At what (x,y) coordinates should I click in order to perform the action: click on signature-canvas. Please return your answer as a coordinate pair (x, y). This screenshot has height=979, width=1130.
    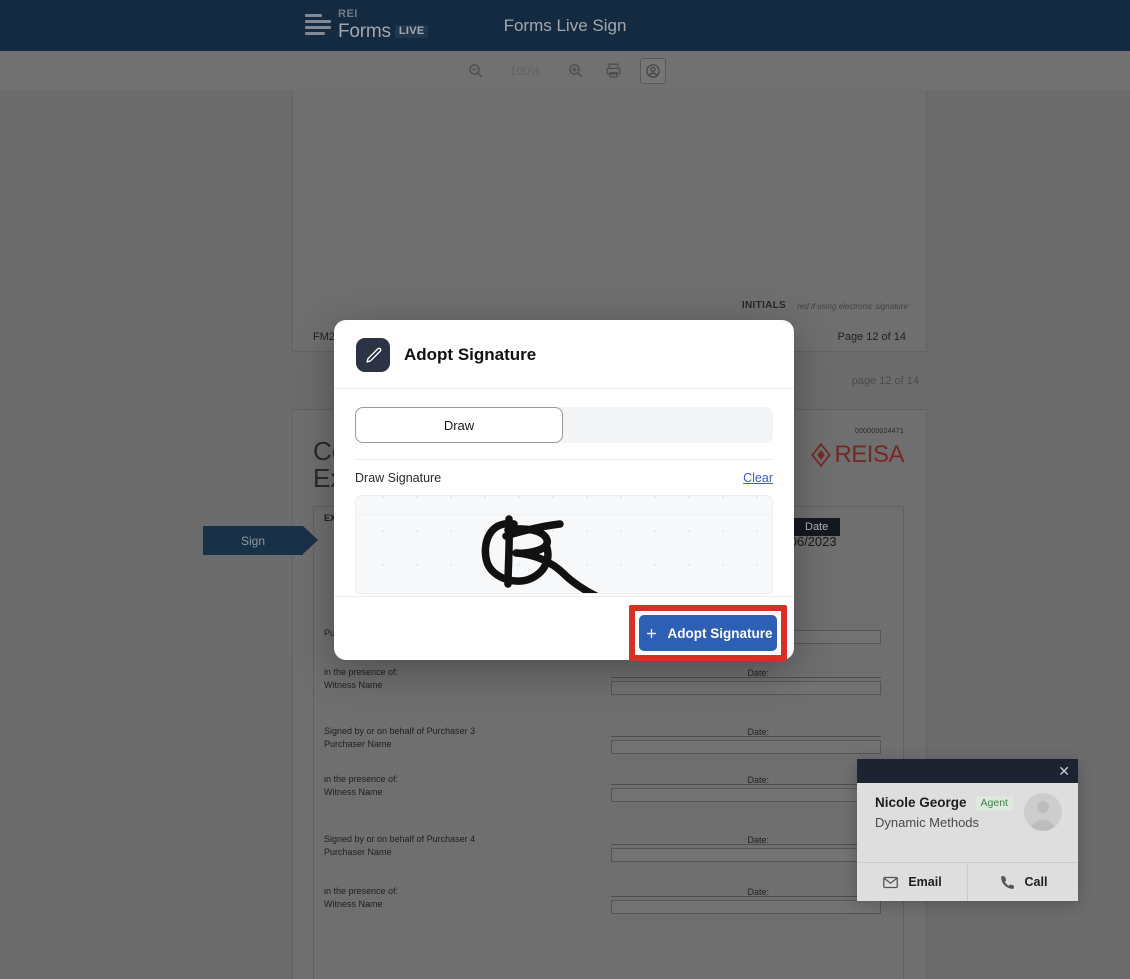
    Looking at the image, I should click on (564, 544).